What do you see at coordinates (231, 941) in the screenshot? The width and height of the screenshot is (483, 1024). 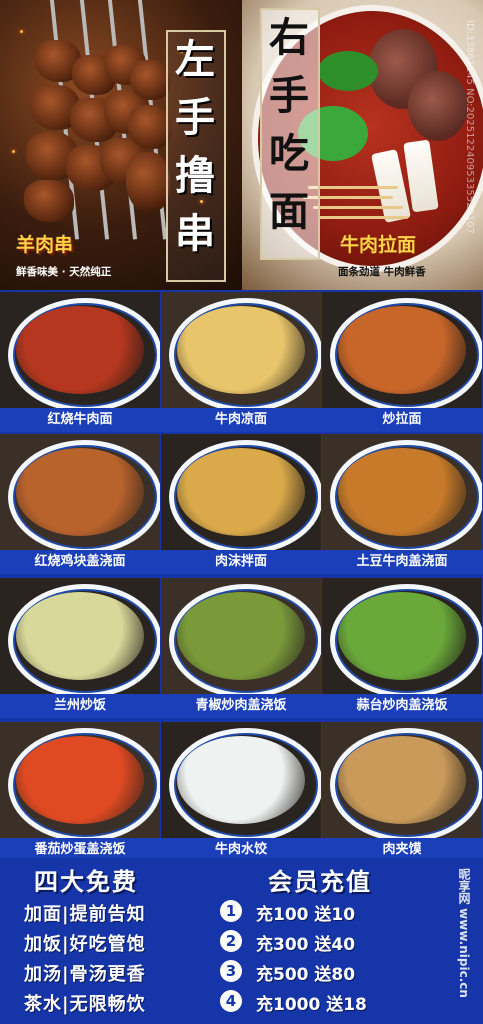 I see `tier-number-badge: 2` at bounding box center [231, 941].